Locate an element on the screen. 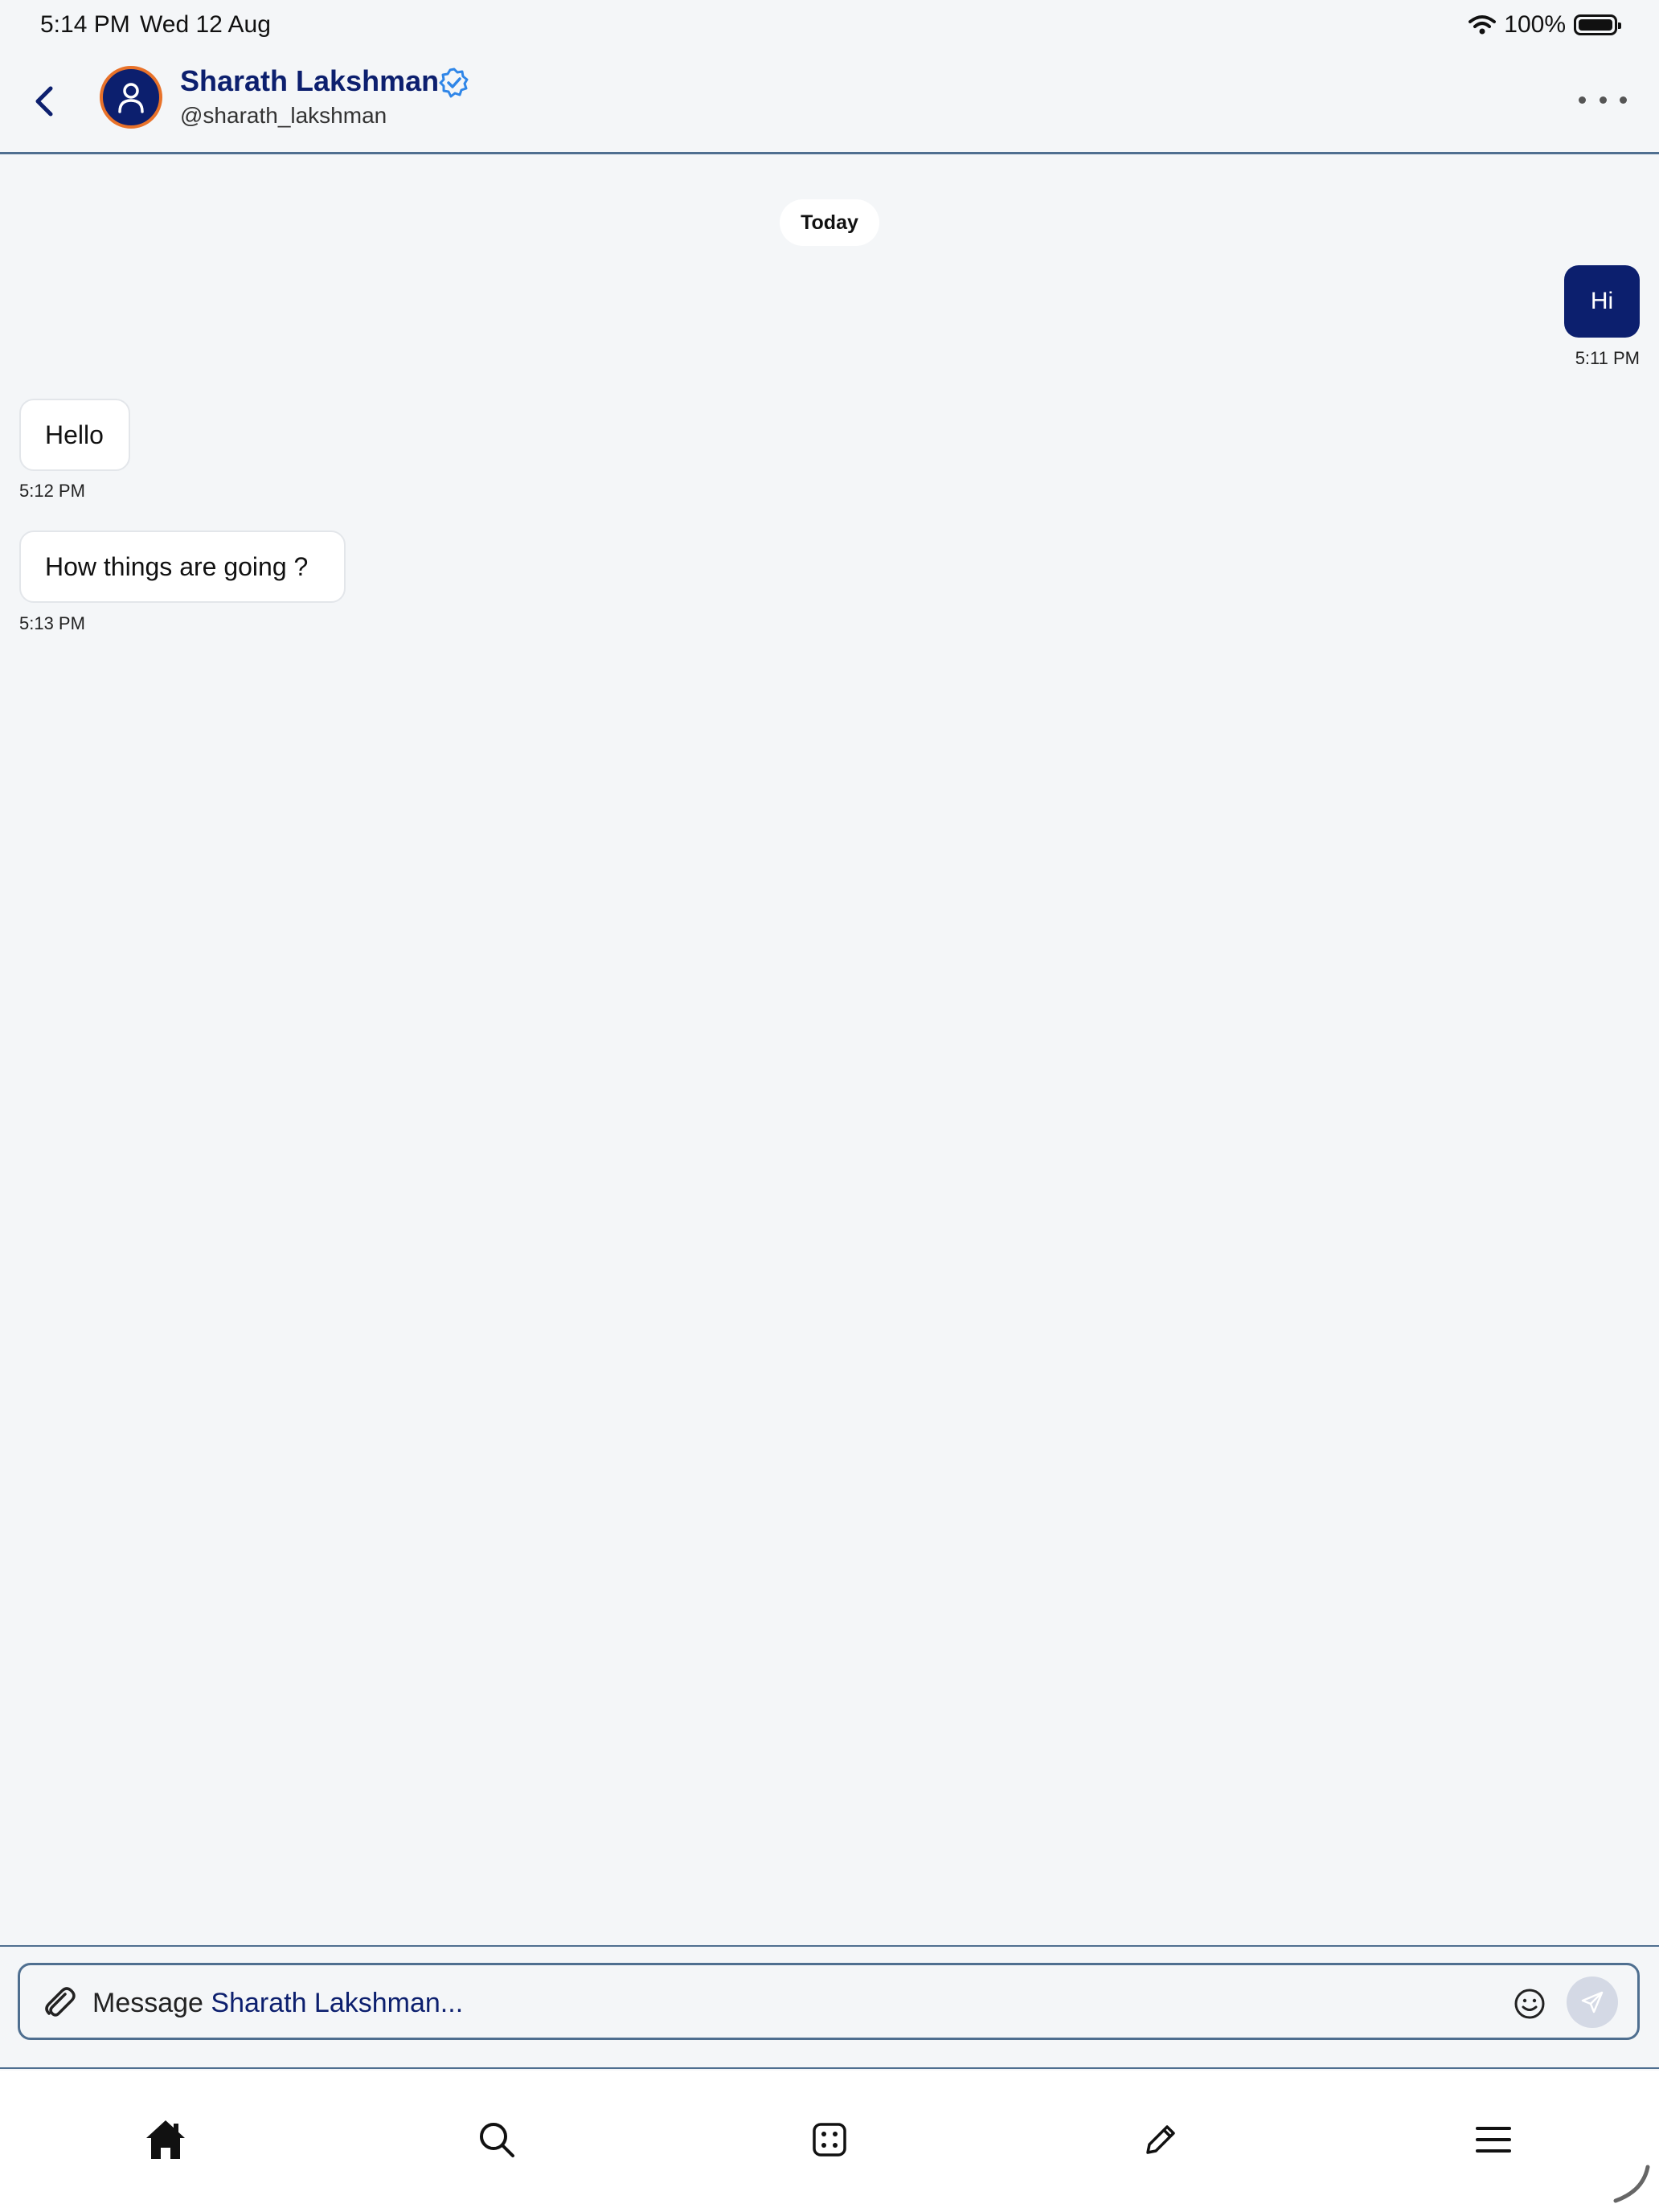  message-bubble-incoming: How things are going ? is located at coordinates (182, 566).